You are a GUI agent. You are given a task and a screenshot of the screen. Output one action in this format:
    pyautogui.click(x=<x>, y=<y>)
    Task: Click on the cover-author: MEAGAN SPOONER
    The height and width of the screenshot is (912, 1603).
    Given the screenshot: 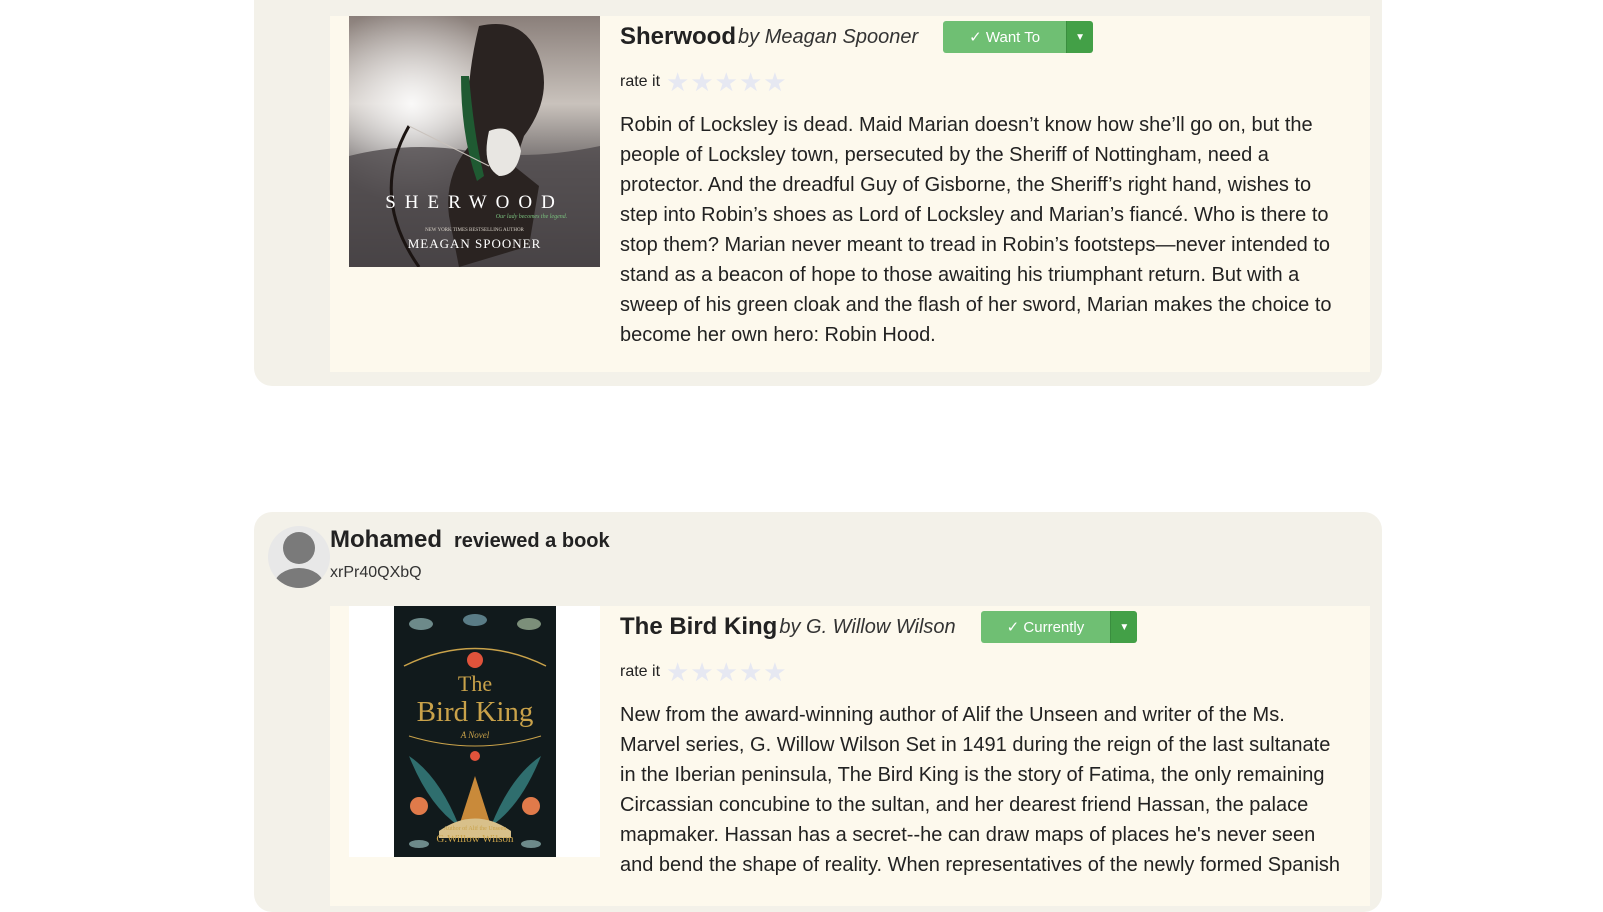 What is the action you would take?
    pyautogui.click(x=474, y=243)
    